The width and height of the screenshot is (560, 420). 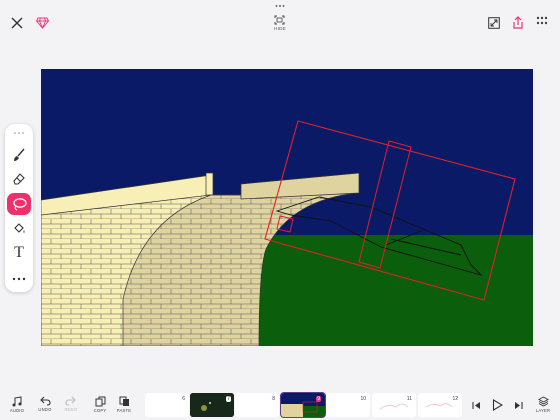 What do you see at coordinates (280, 28) in the screenshot?
I see `hide-label: HIDE` at bounding box center [280, 28].